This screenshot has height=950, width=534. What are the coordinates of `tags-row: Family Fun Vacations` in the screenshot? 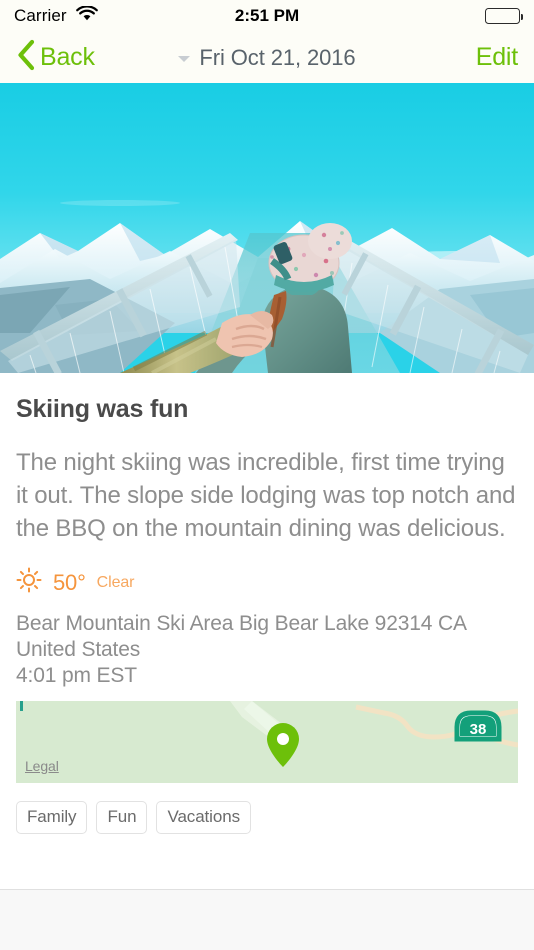 It's located at (267, 817).